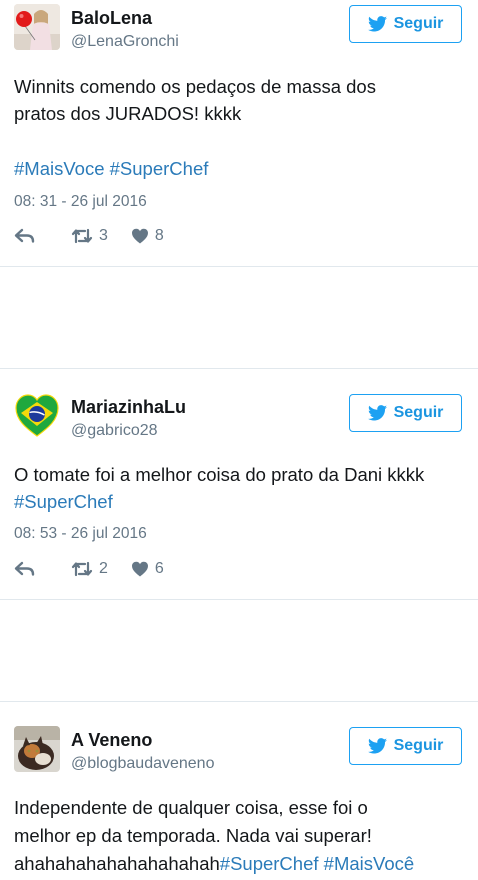  Describe the element at coordinates (125, 42) in the screenshot. I see `author-handle: @LenaGronchi` at that location.